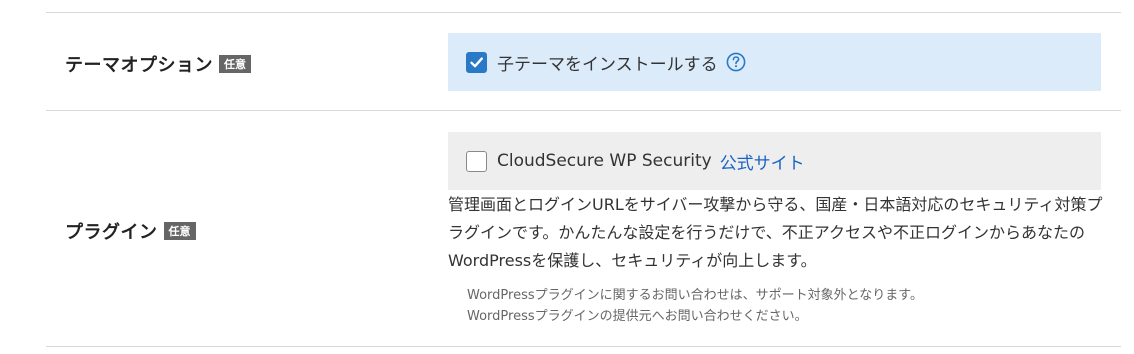 Image resolution: width=1134 pixels, height=354 pixels. What do you see at coordinates (583, 346) in the screenshot?
I see `divider-bottom` at bounding box center [583, 346].